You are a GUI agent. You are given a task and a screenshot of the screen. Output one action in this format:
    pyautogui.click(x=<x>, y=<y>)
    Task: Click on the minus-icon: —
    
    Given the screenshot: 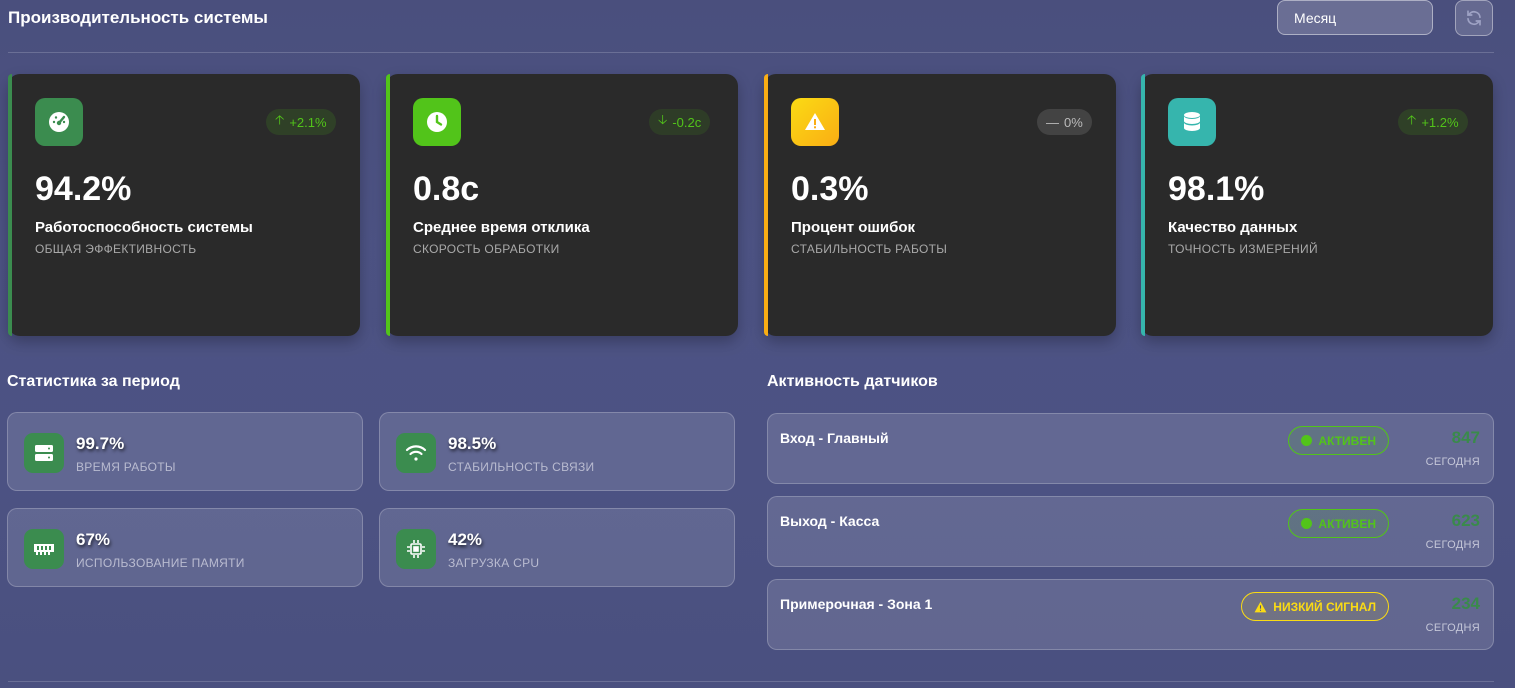 What is the action you would take?
    pyautogui.click(x=1052, y=122)
    